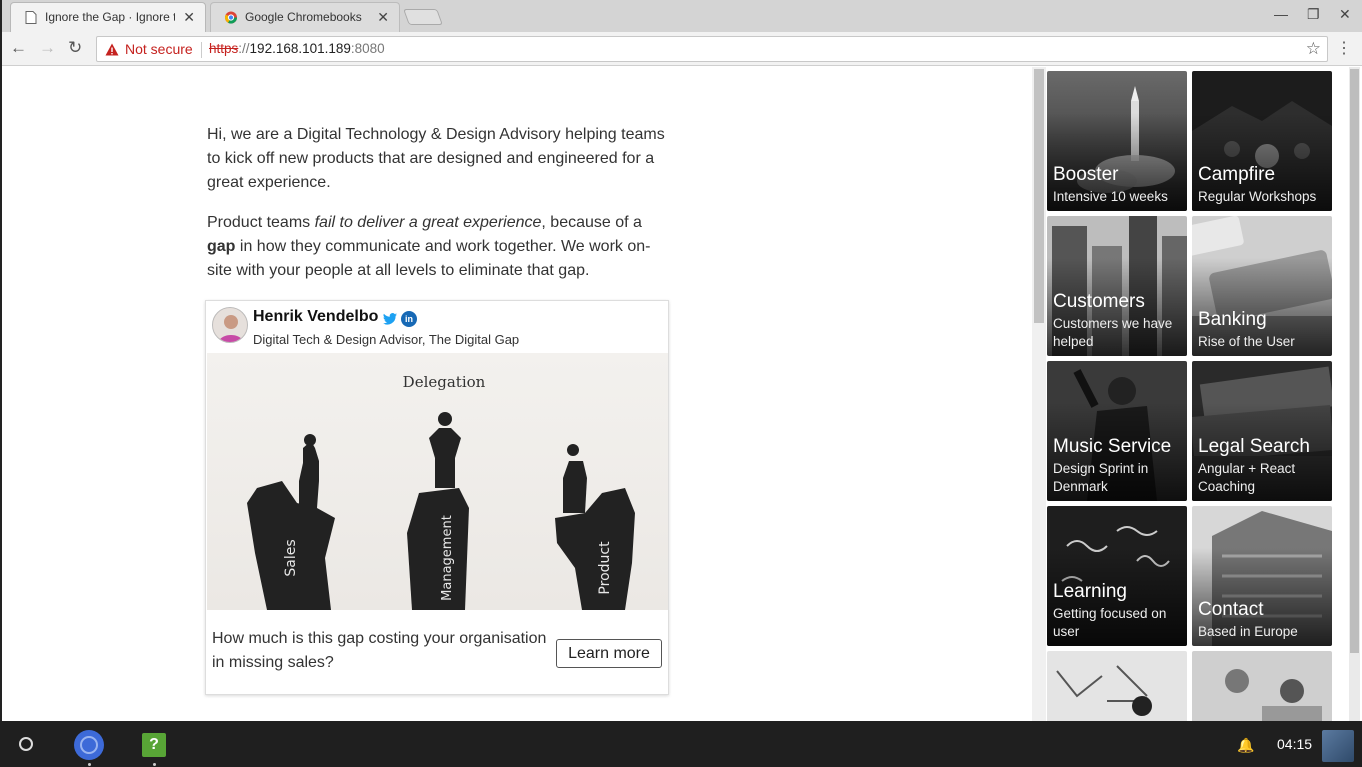 The image size is (1362, 767). I want to click on tab-title: Google Chromebooks, so click(303, 17).